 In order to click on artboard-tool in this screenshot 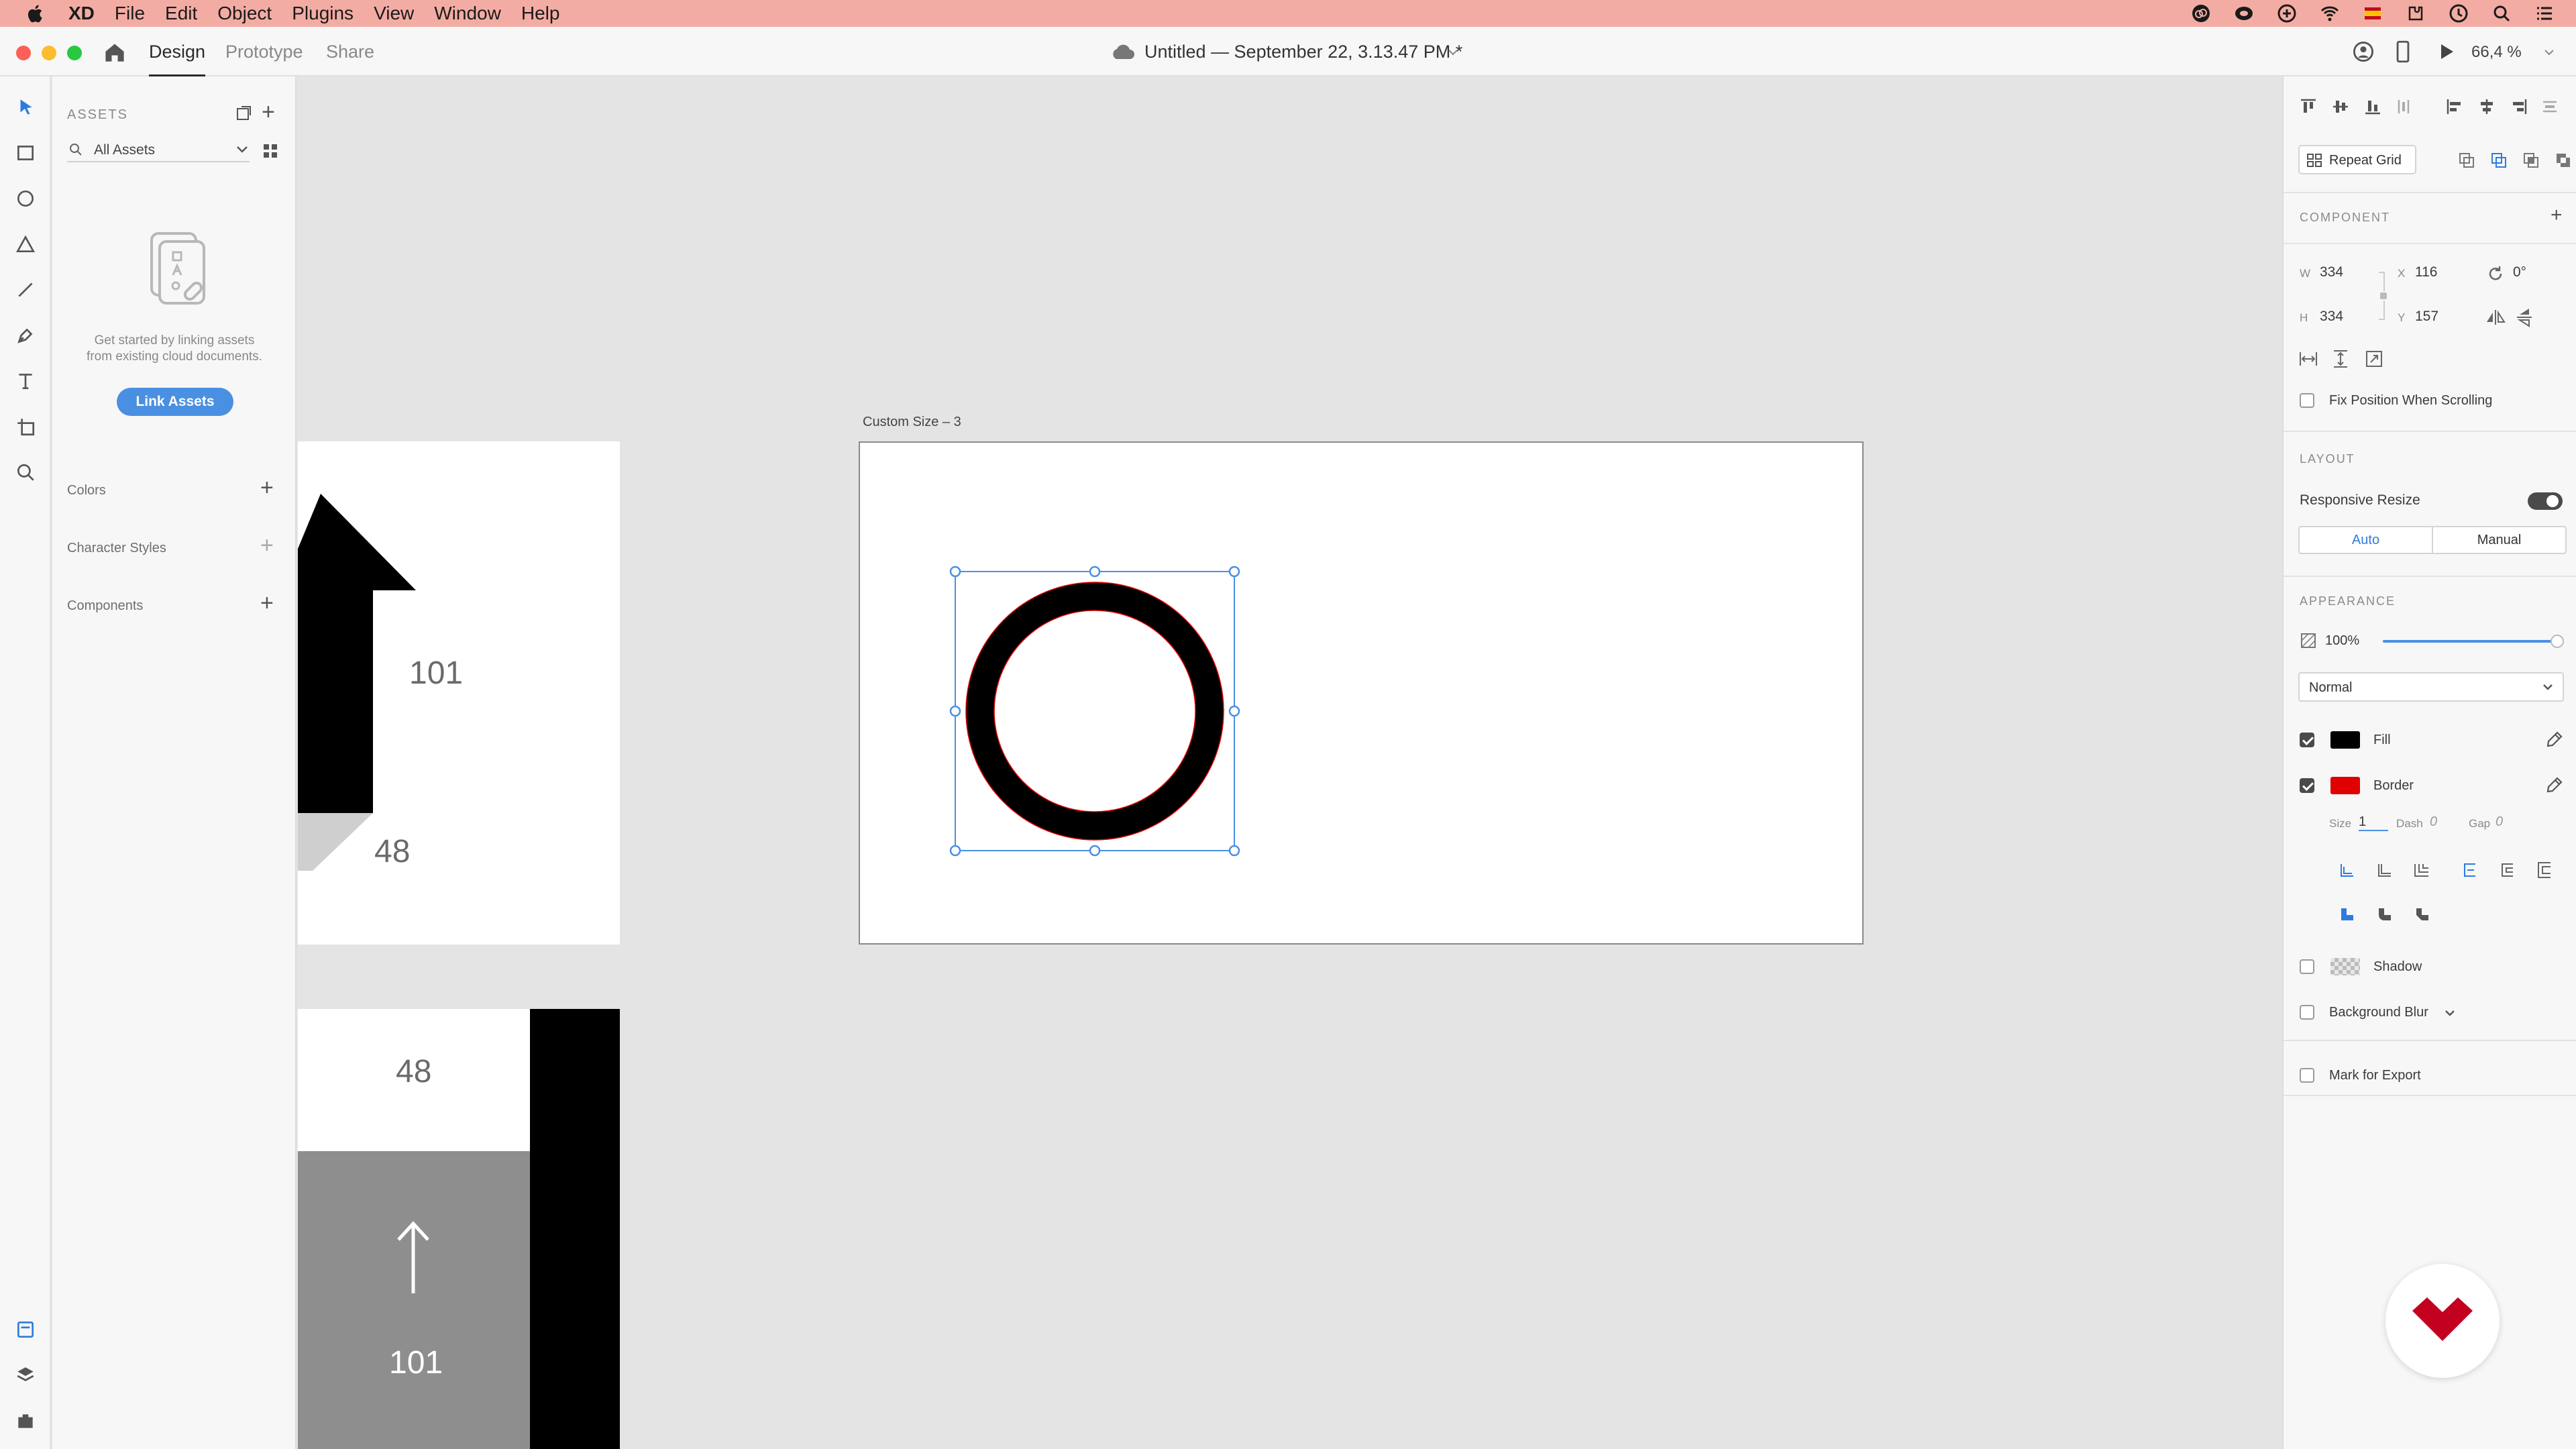, I will do `click(25, 427)`.